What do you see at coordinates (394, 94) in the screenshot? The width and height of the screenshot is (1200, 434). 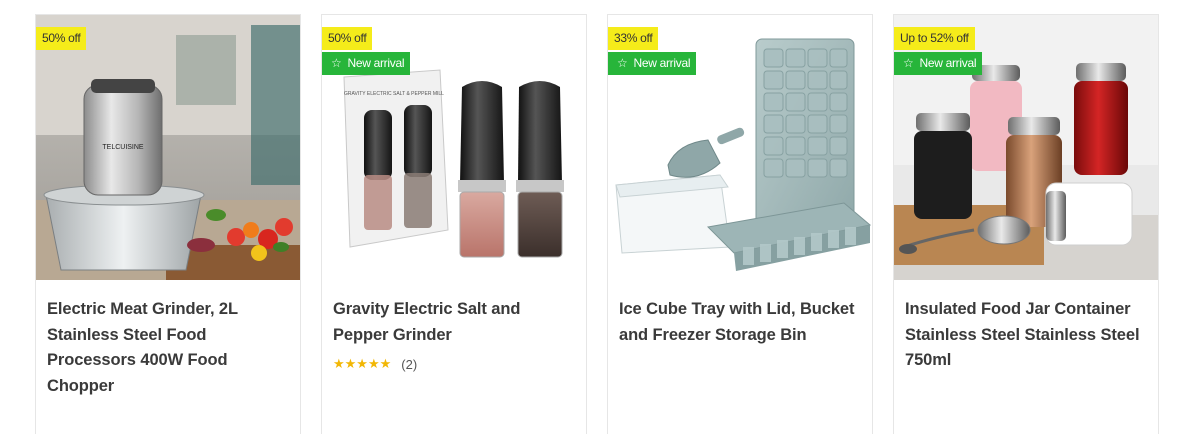 I see `box-label-text: GRAVITY ELECTRIC SALT & PEPPER MILL` at bounding box center [394, 94].